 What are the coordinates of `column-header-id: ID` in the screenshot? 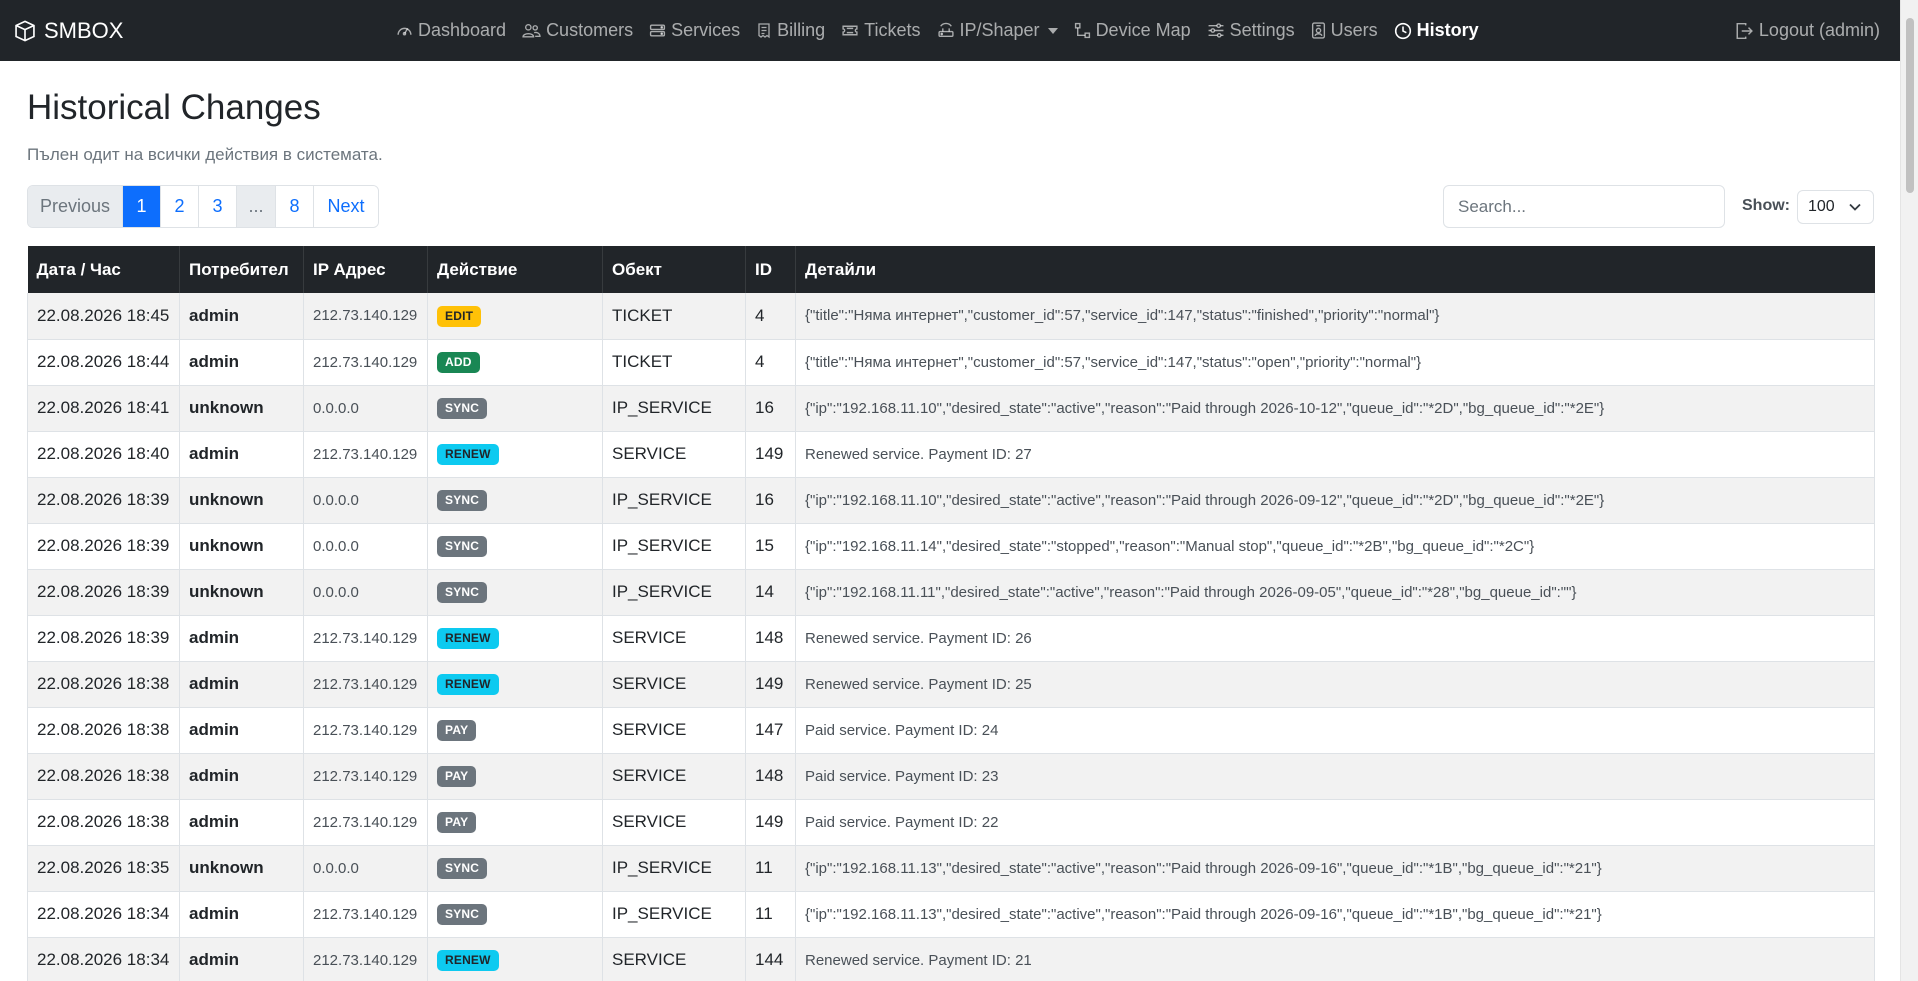 It's located at (770, 269).